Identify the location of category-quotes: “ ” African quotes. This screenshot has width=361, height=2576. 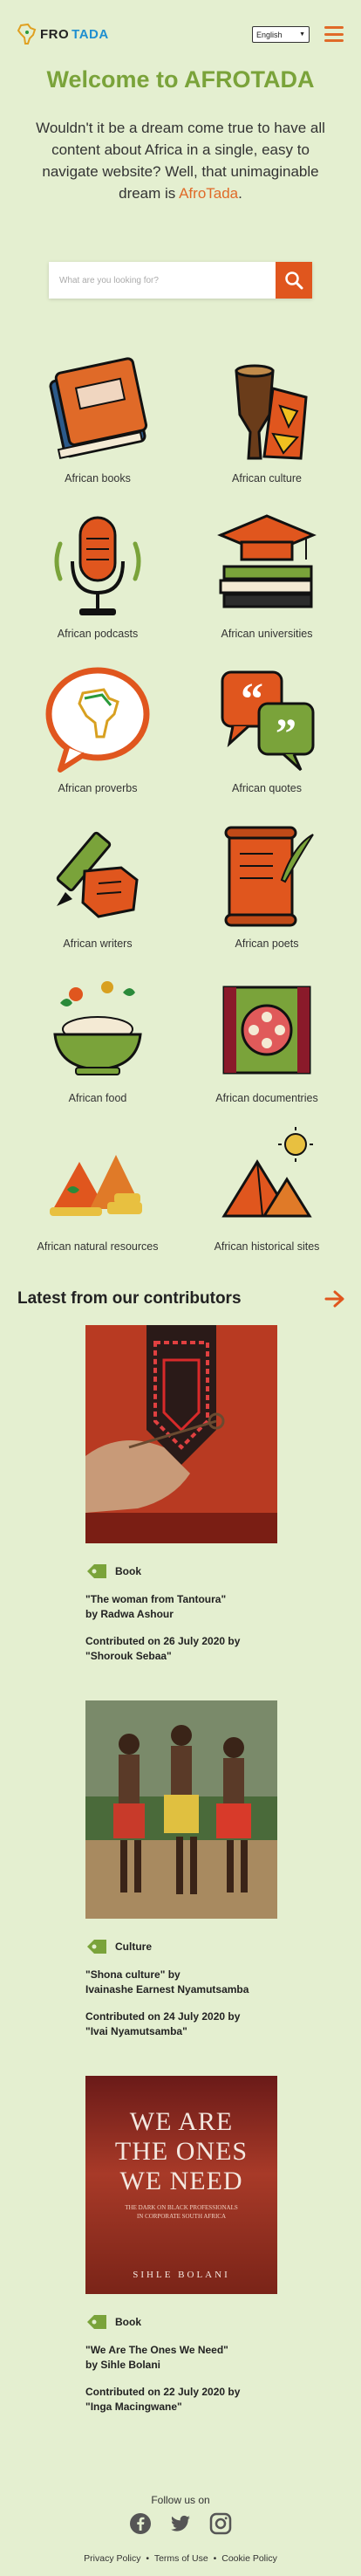
(266, 728).